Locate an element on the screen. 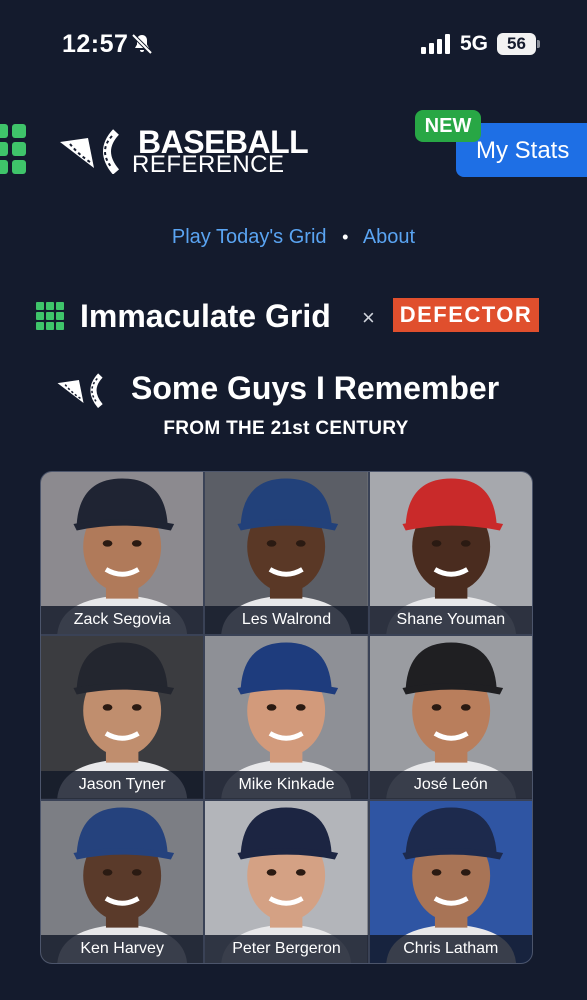 The width and height of the screenshot is (587, 1000). player-name: Shane Youman is located at coordinates (450, 620).